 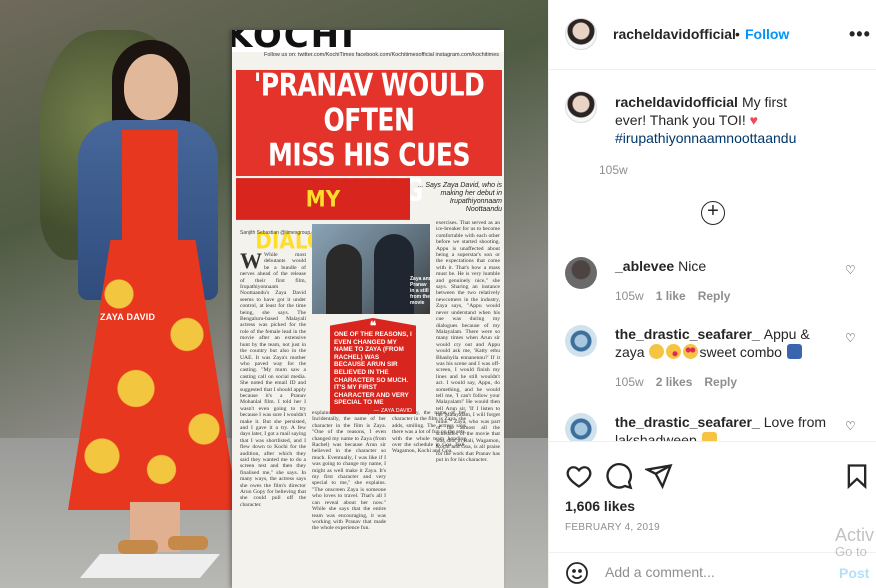 I want to click on comment-body: sweet combo, so click(x=740, y=352).